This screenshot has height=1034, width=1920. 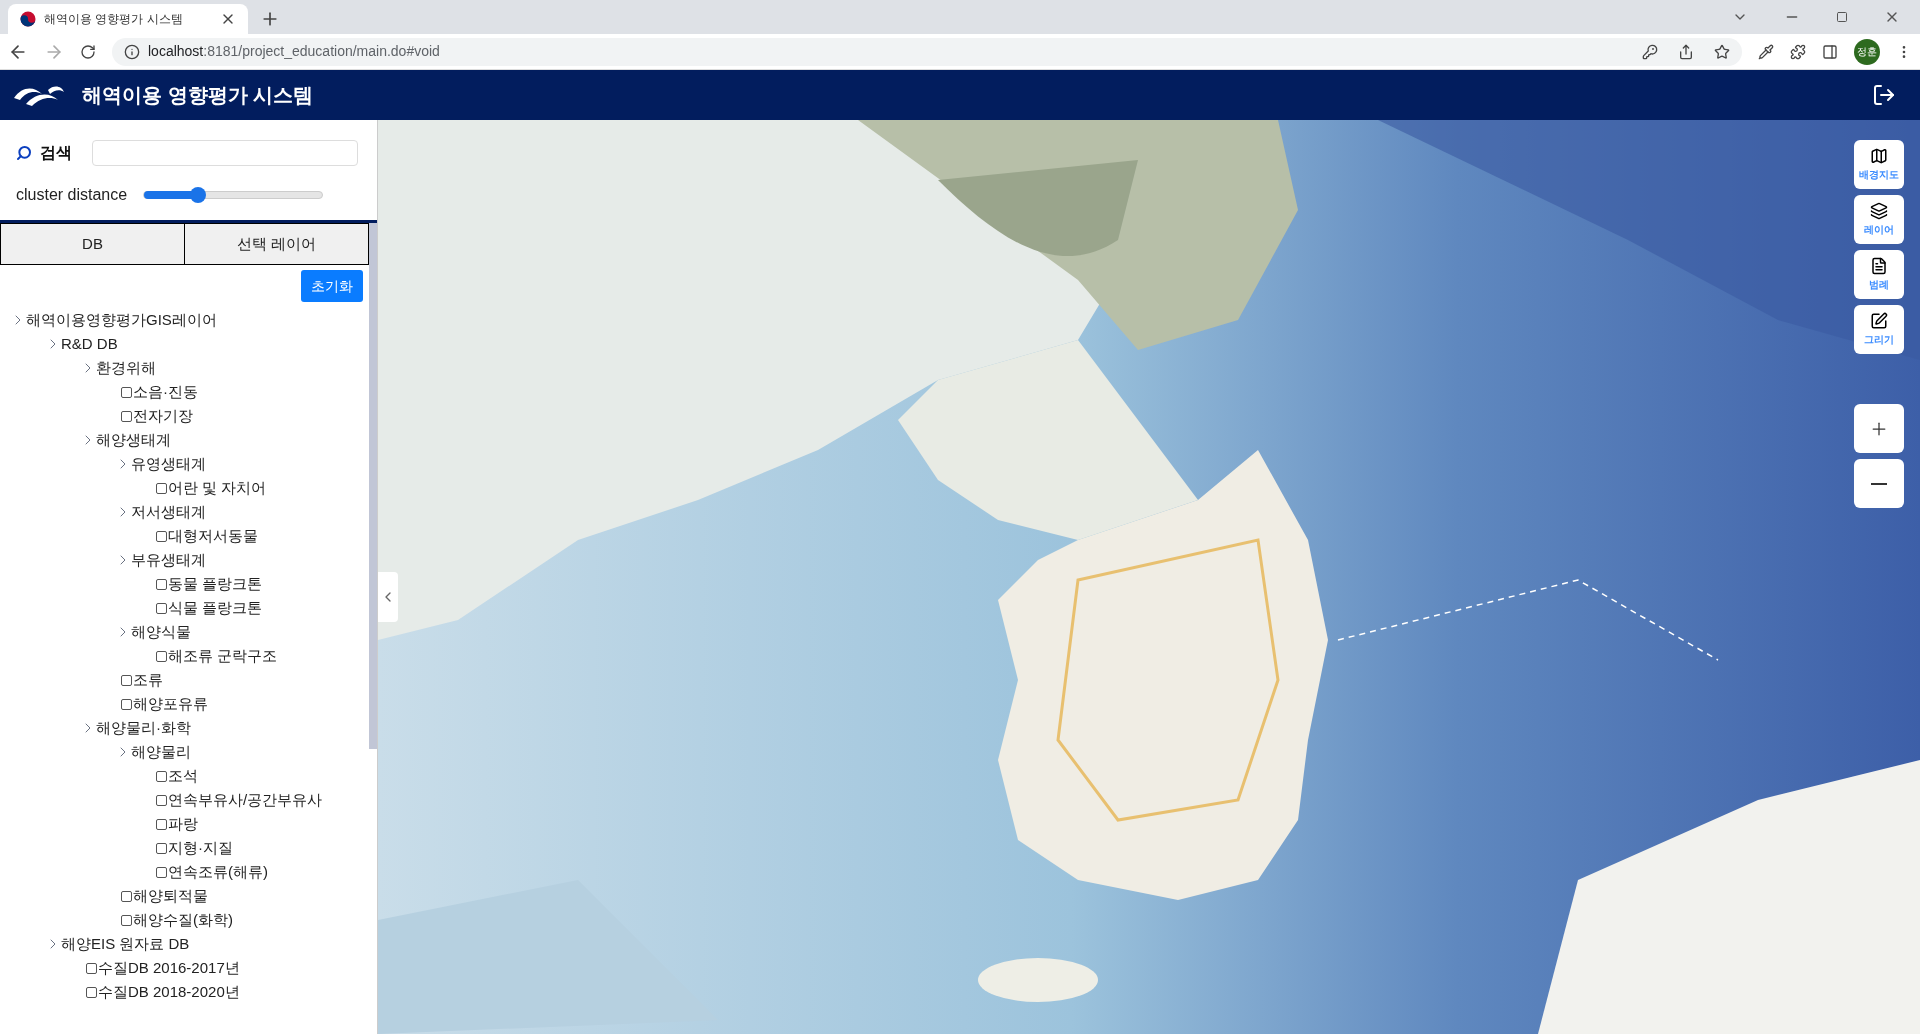 What do you see at coordinates (148, 680) in the screenshot?
I see `layer-label: 조류` at bounding box center [148, 680].